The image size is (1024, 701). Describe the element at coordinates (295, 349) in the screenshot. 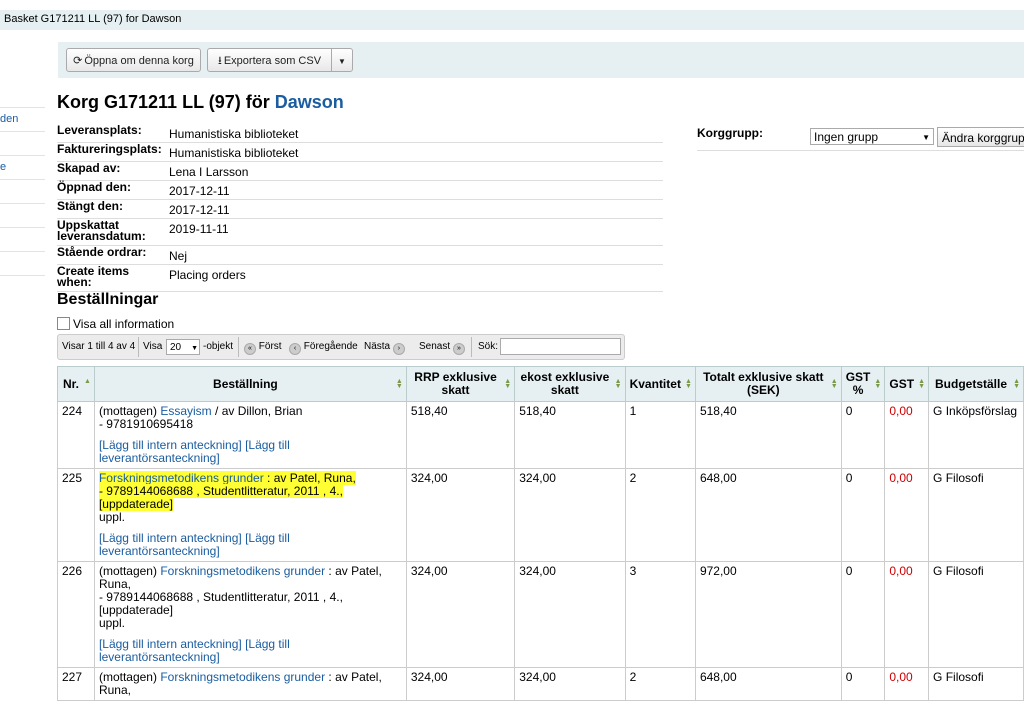

I see `previous-page-icon: ‹` at that location.